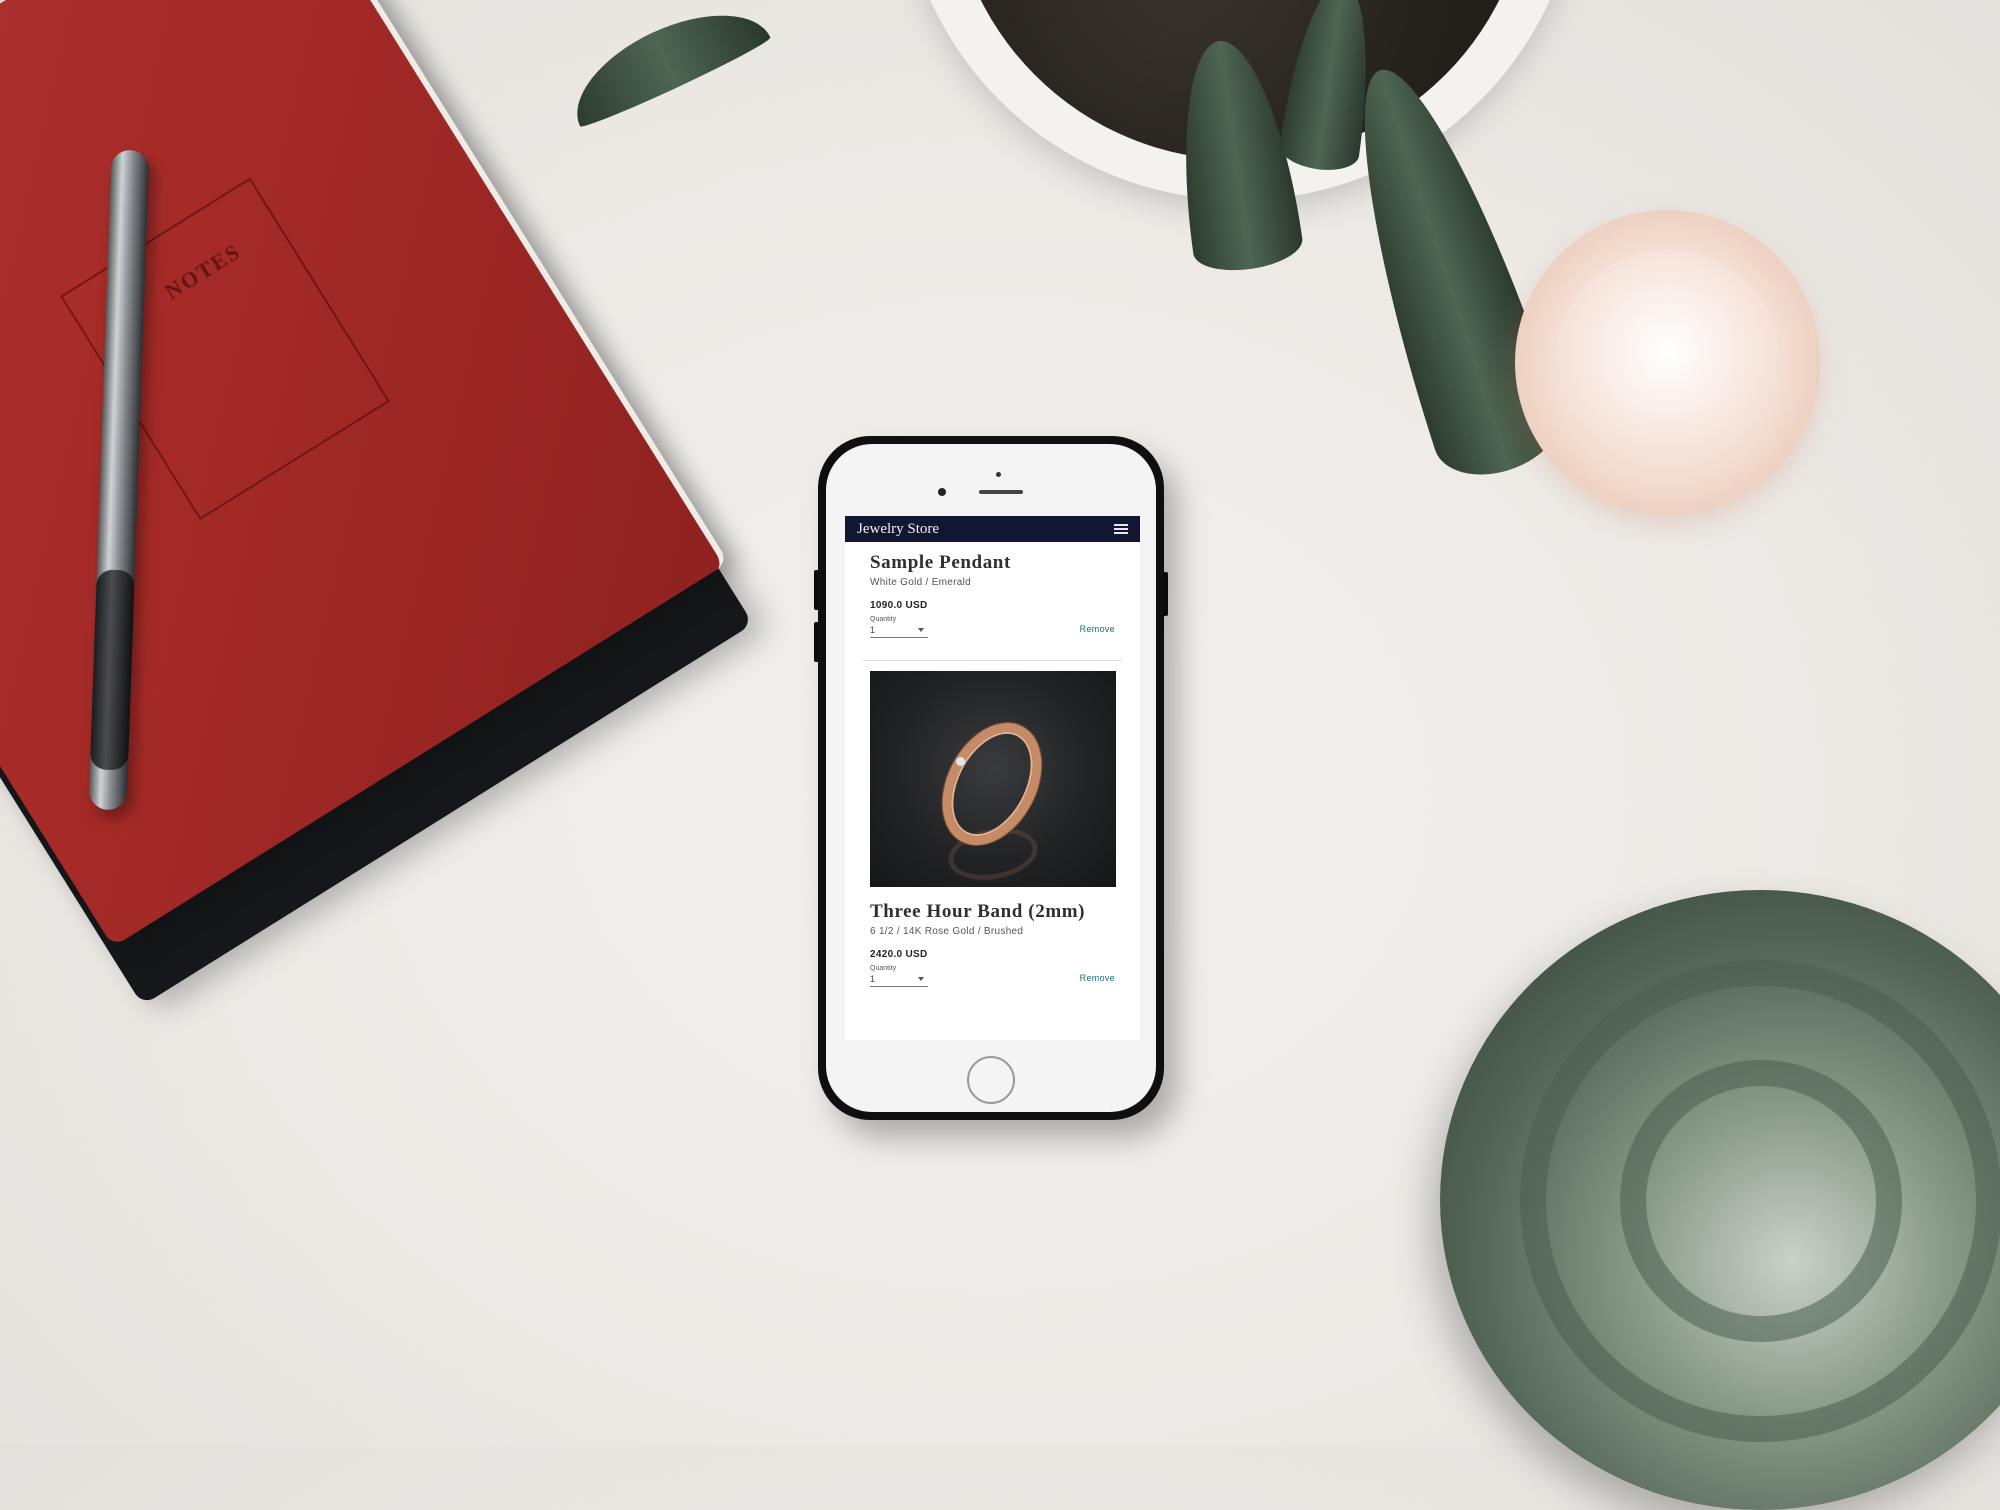  What do you see at coordinates (992, 660) in the screenshot?
I see `item-divider` at bounding box center [992, 660].